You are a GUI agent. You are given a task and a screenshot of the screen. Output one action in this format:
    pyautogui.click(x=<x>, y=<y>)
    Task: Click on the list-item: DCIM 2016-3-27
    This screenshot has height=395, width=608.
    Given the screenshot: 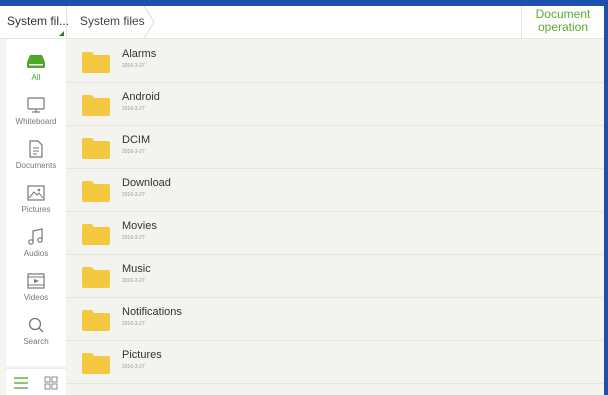 What is the action you would take?
    pyautogui.click(x=335, y=147)
    